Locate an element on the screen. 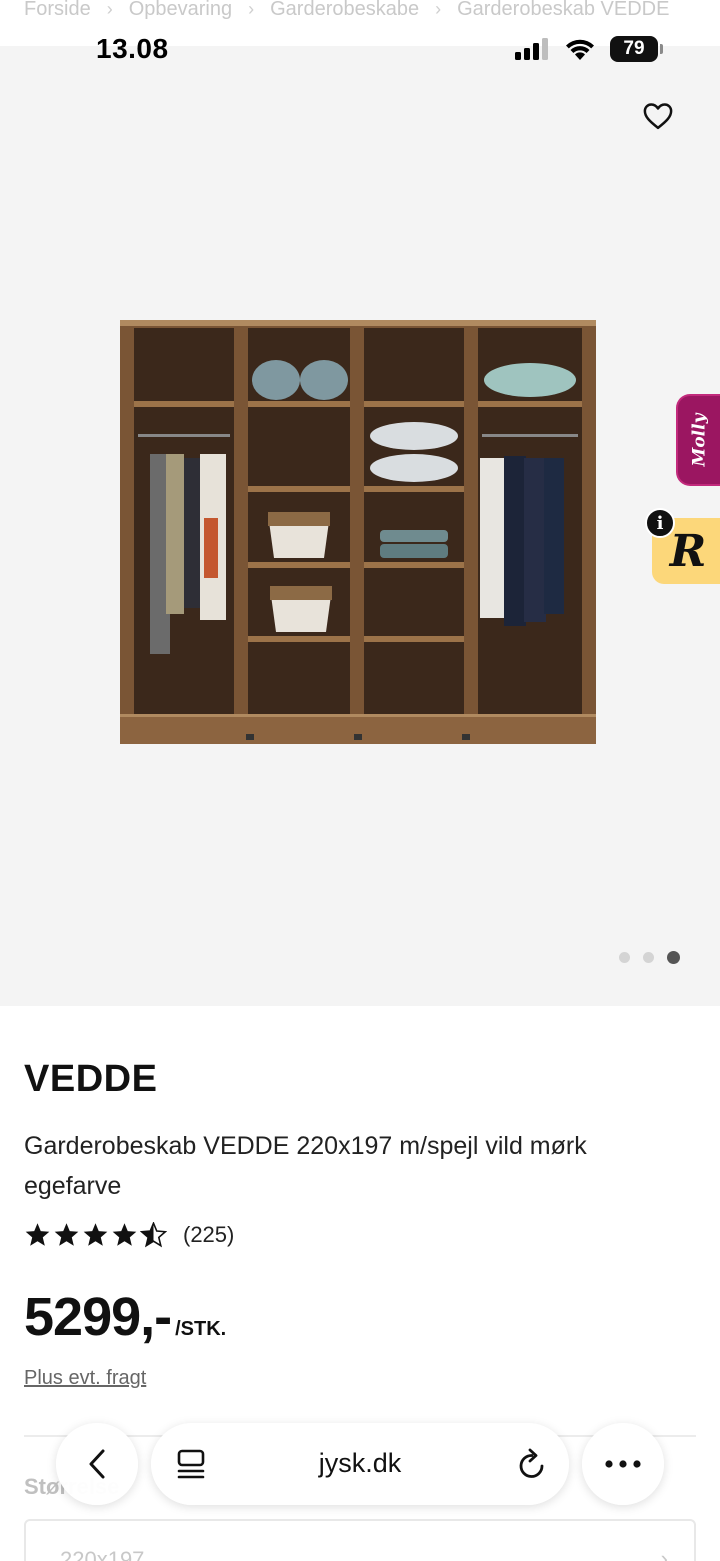  price-unit: /STK. is located at coordinates (201, 1329).